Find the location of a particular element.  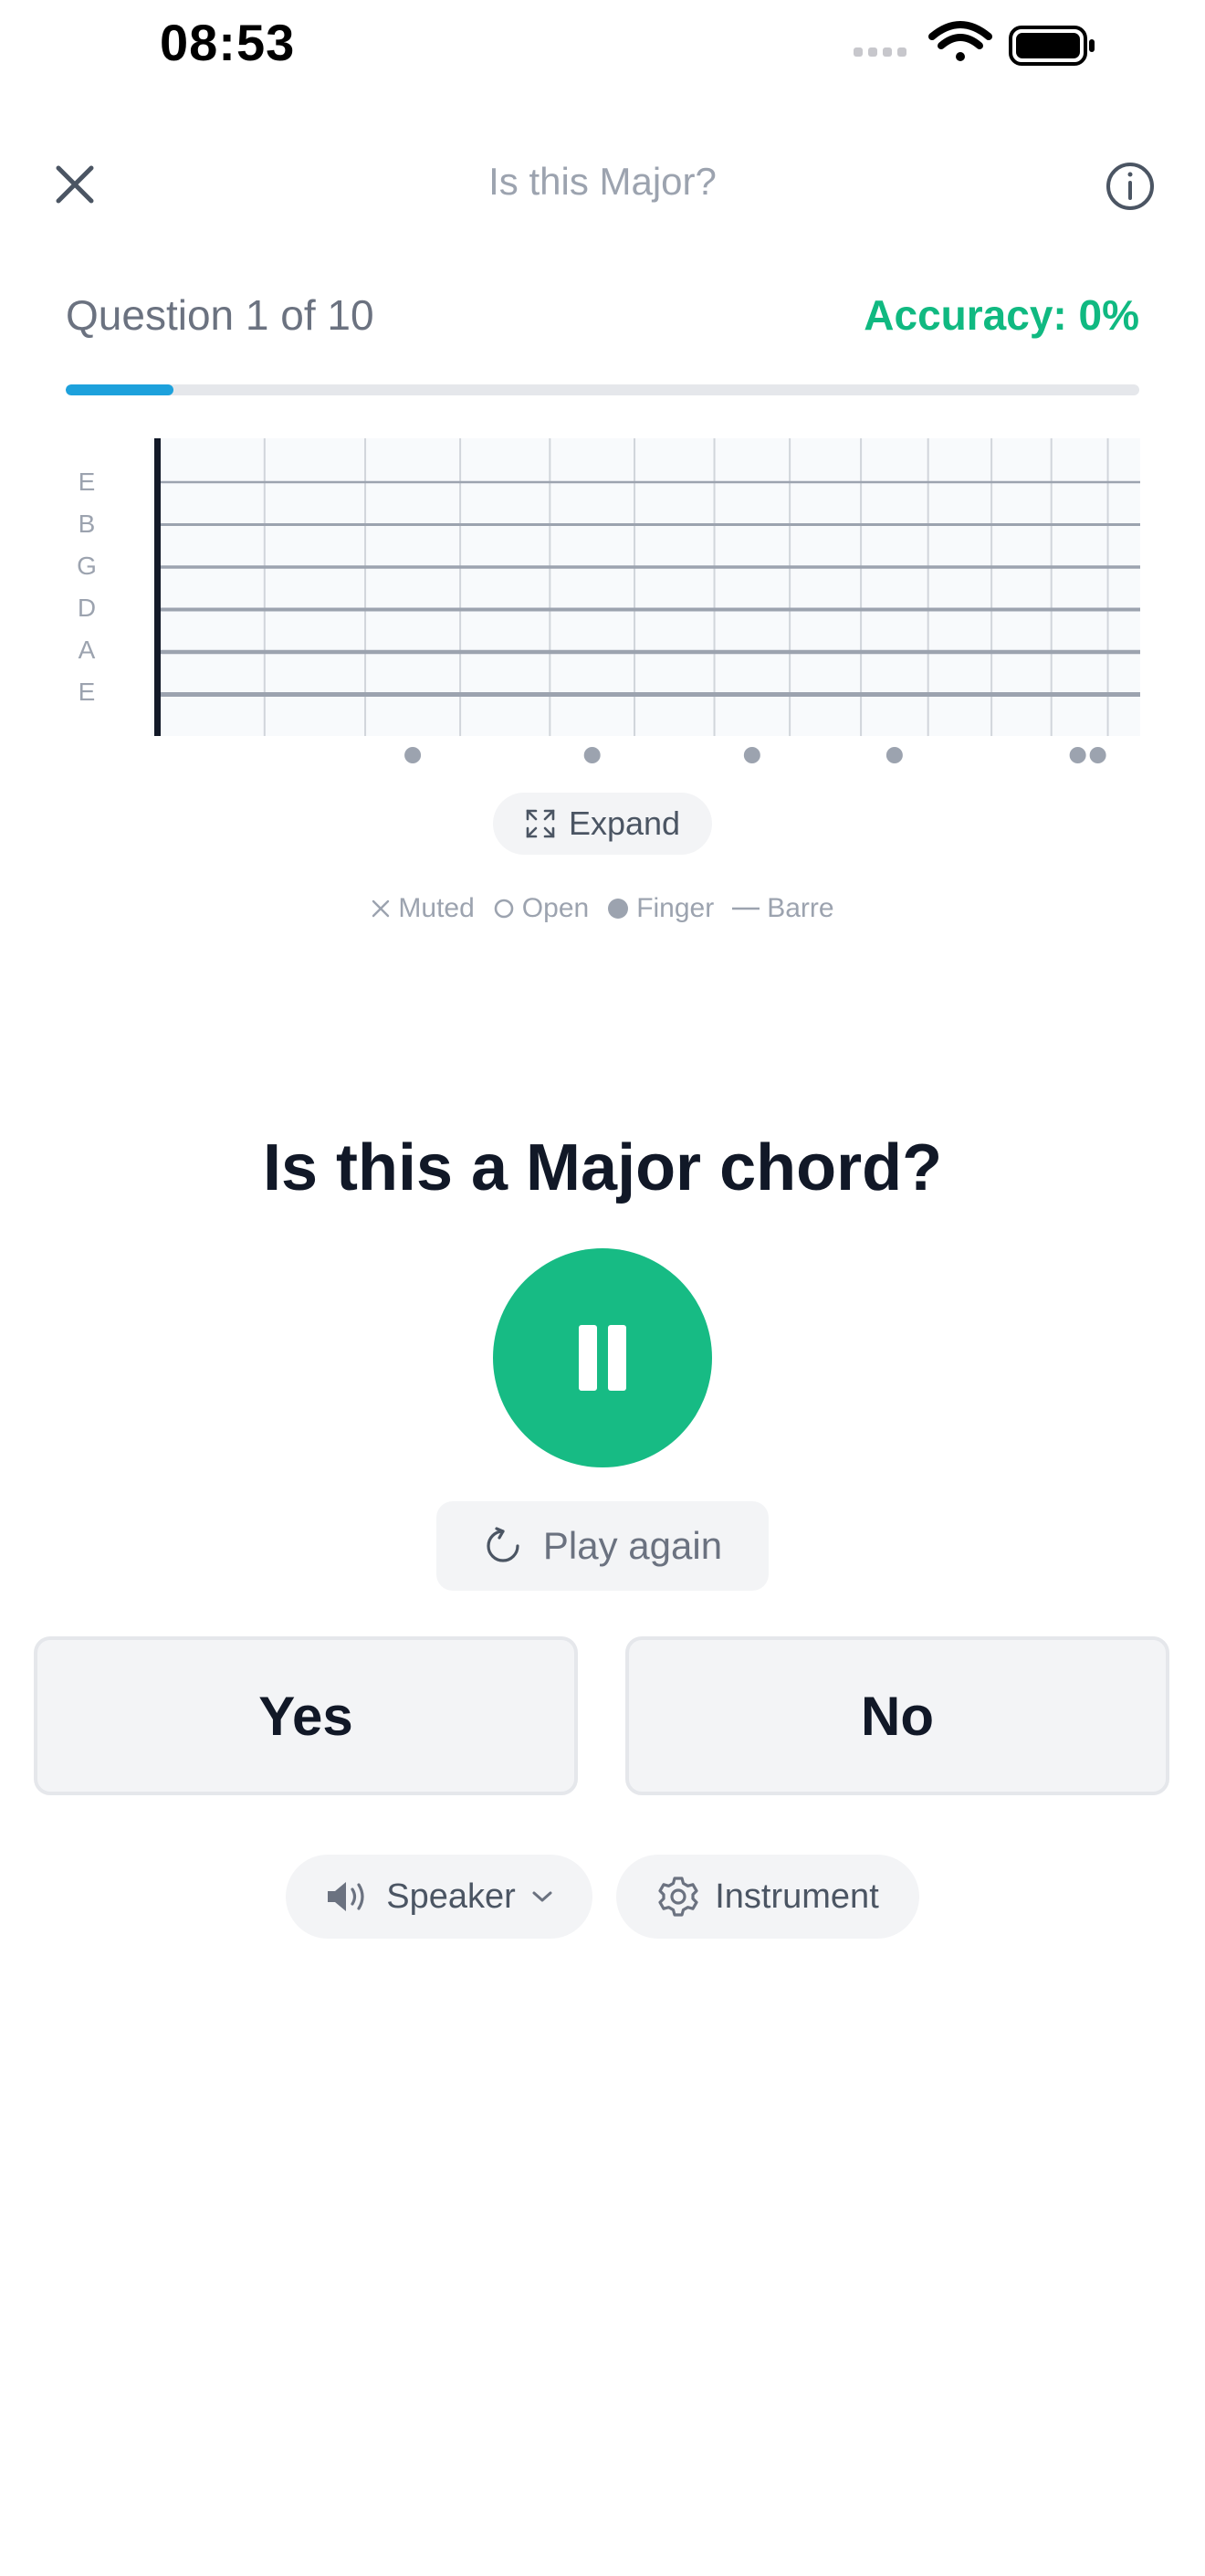

pause-button is located at coordinates (603, 1357).